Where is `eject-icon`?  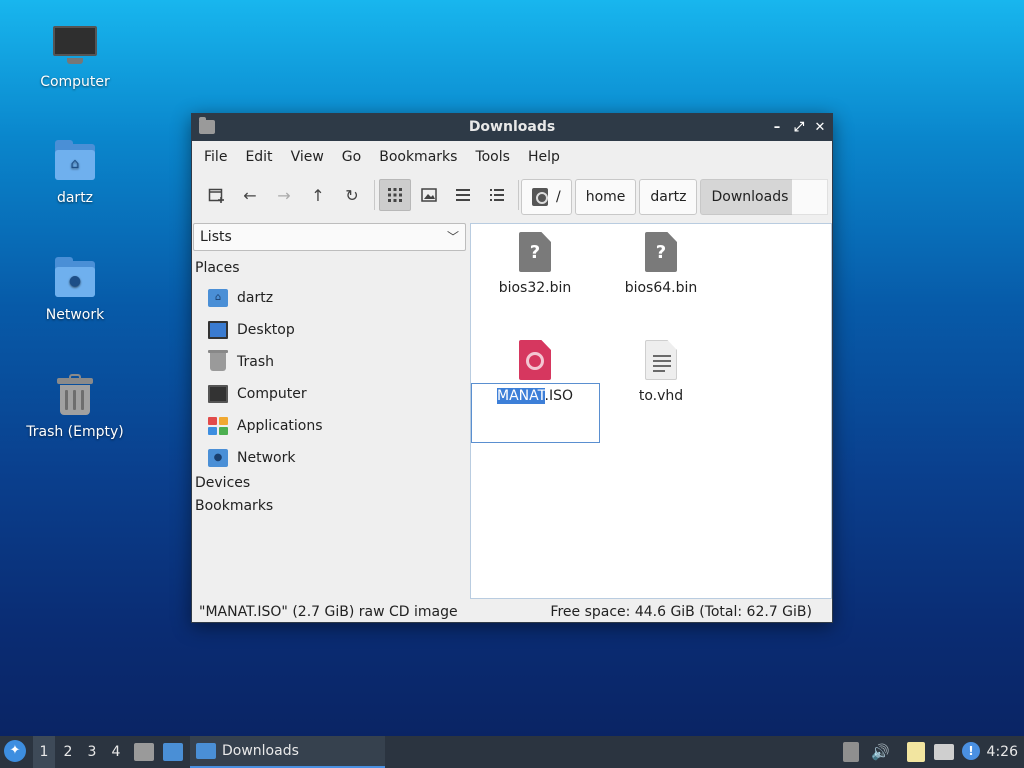
eject-icon is located at coordinates (851, 752).